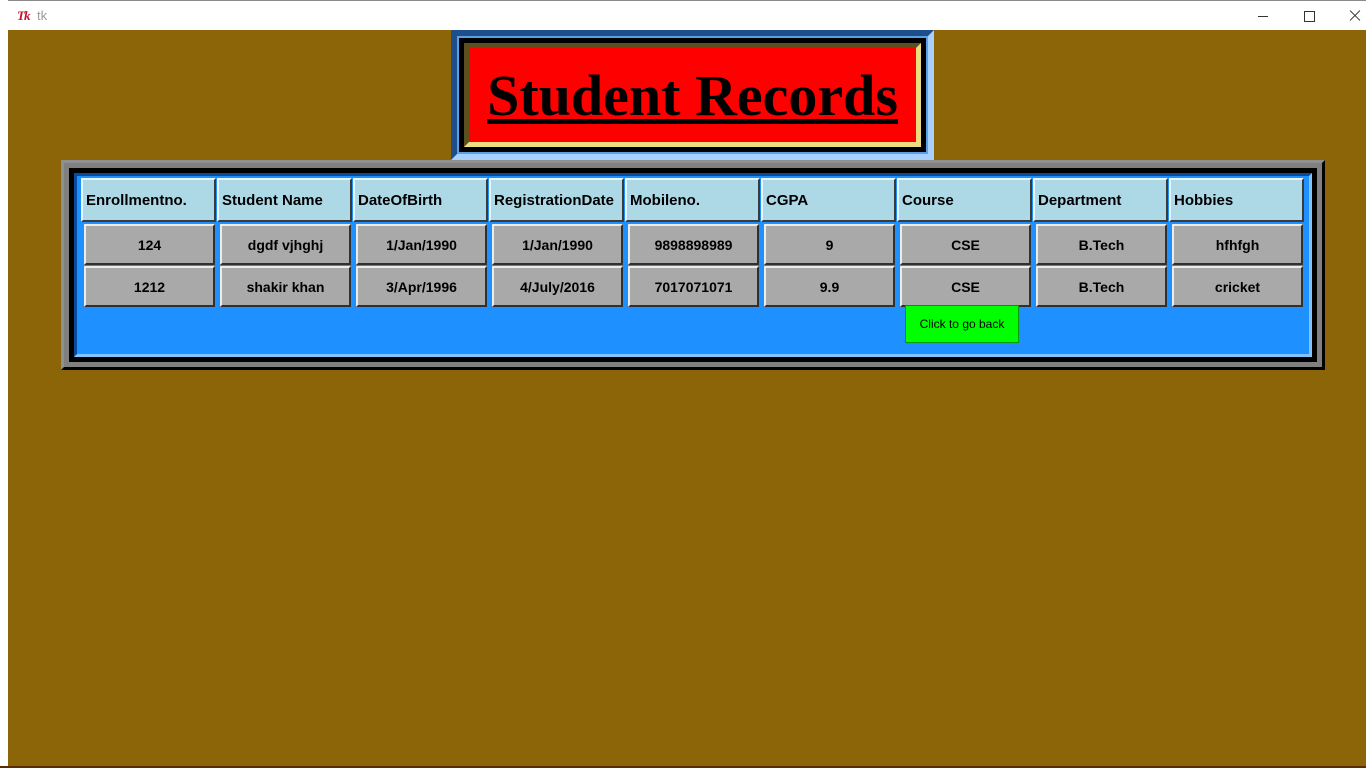 The image size is (1366, 768). I want to click on minimize-icon, so click(1263, 16).